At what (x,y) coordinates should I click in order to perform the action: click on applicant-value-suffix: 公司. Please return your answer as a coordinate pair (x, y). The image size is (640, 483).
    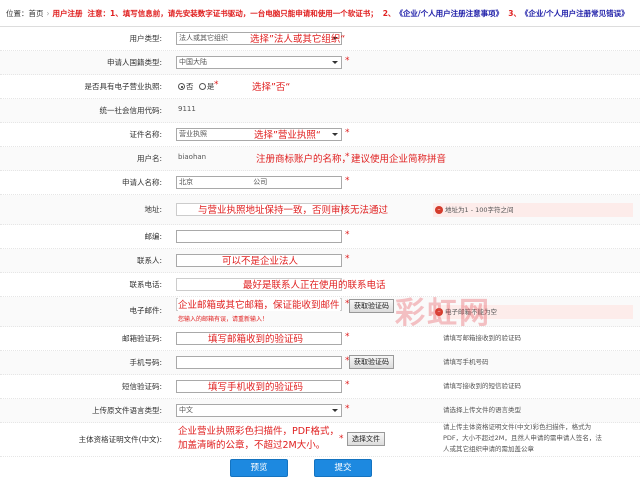
    Looking at the image, I should click on (260, 182).